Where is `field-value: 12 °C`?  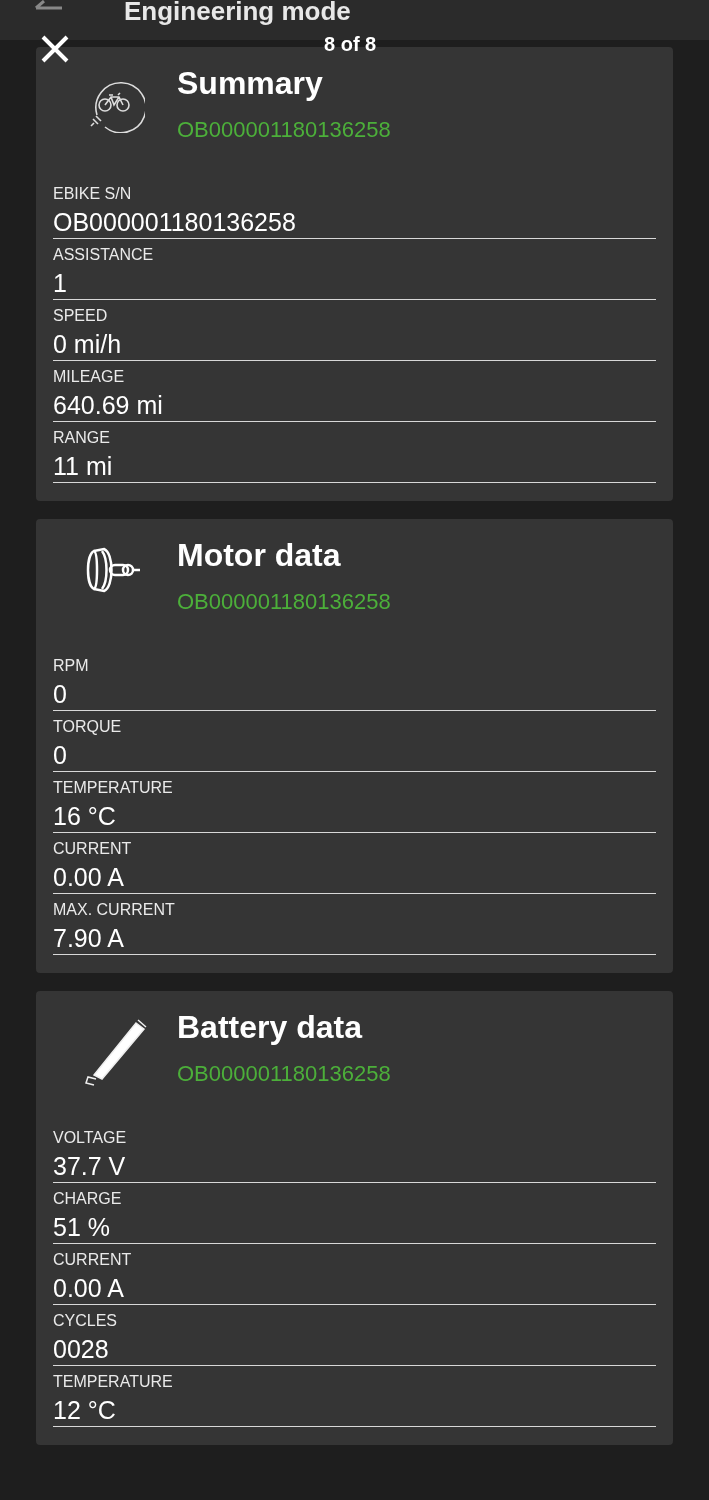 field-value: 12 °C is located at coordinates (85, 1410).